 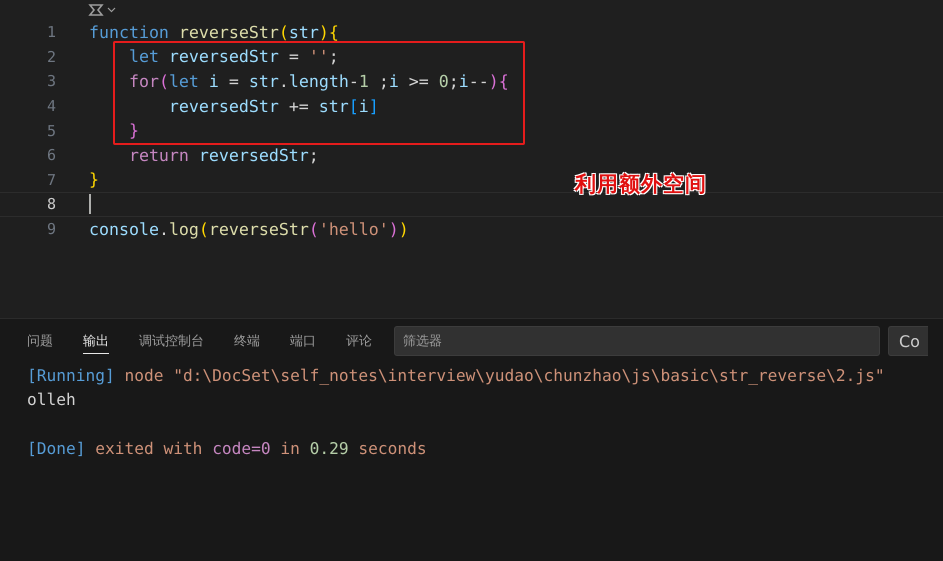 What do you see at coordinates (641, 184) in the screenshot?
I see `annotation-text: 利用额外空间` at bounding box center [641, 184].